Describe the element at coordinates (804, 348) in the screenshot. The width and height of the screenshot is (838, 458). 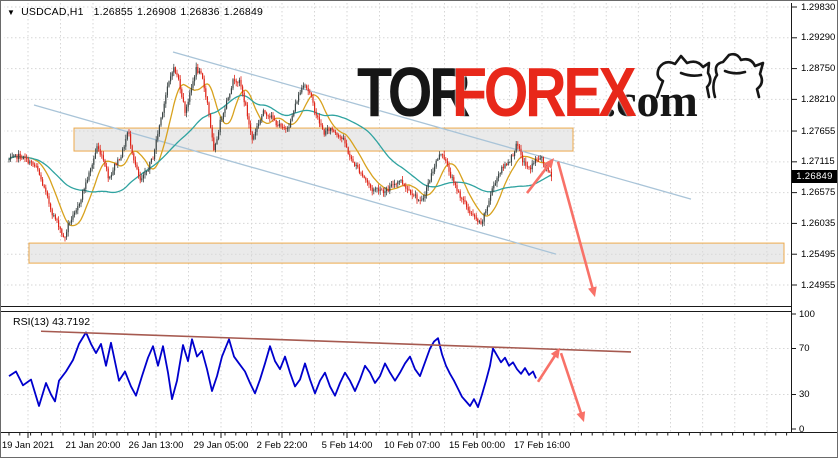
I see `rsi-axis-label: 70` at that location.